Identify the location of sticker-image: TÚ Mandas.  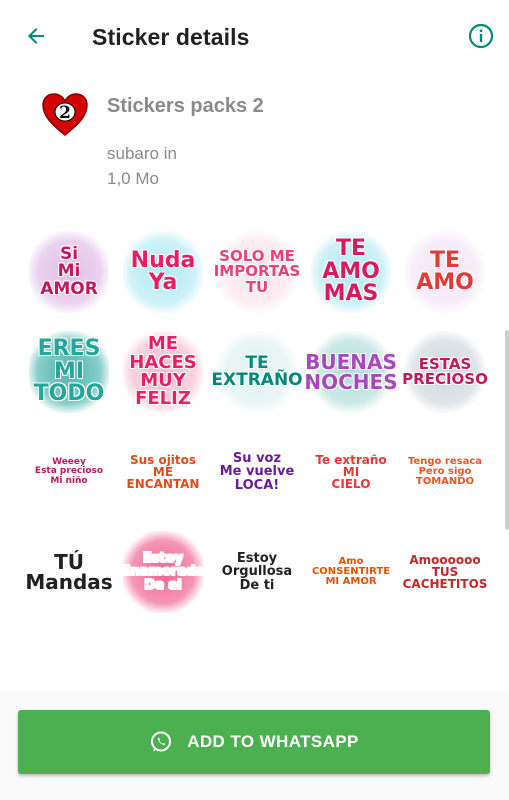
(69, 572).